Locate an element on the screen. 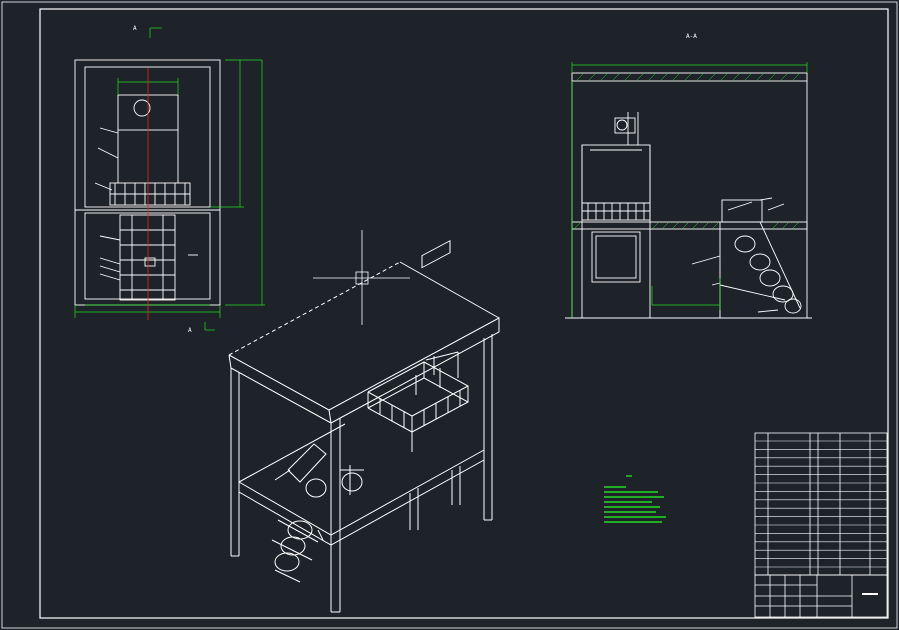  top-view-section-marker: A is located at coordinates (135, 28).